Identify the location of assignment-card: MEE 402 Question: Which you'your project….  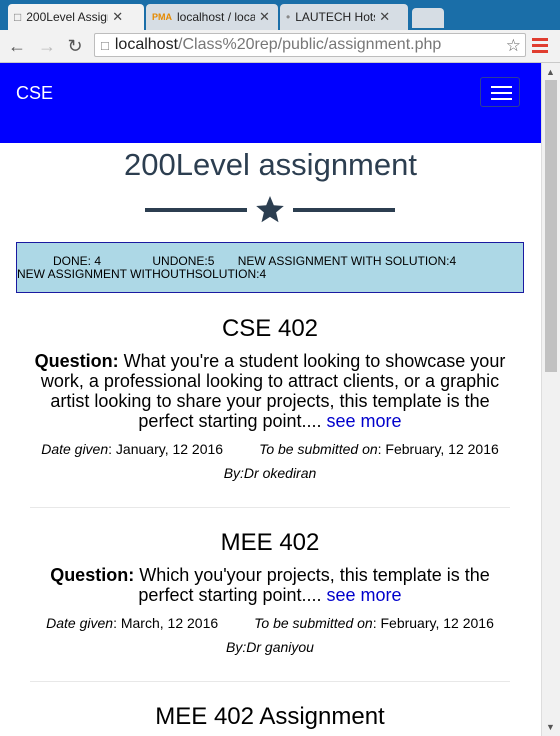
(270, 592).